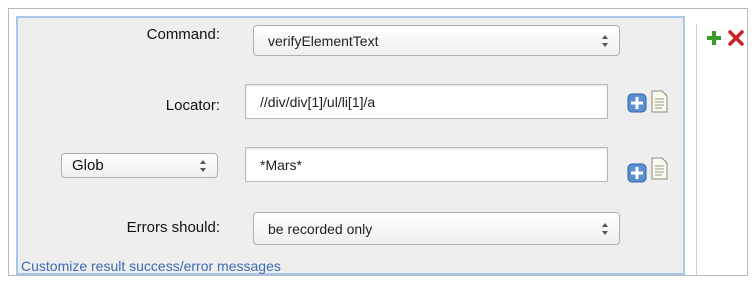  What do you see at coordinates (192, 105) in the screenshot?
I see `locator-label: Locator:` at bounding box center [192, 105].